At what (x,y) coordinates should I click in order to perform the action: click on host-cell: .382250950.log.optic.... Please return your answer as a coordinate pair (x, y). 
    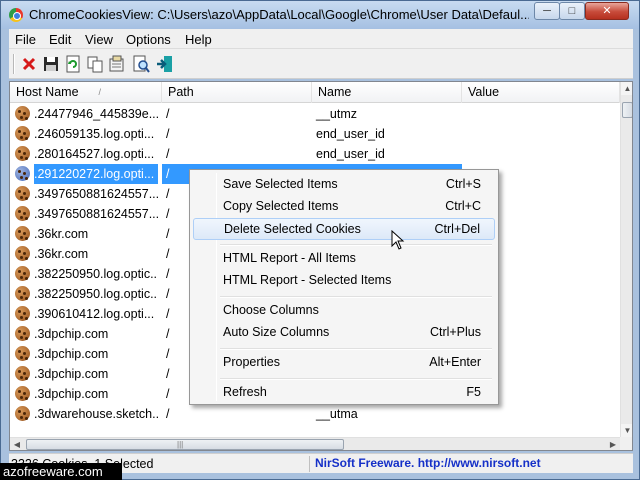
    Looking at the image, I should click on (86, 294).